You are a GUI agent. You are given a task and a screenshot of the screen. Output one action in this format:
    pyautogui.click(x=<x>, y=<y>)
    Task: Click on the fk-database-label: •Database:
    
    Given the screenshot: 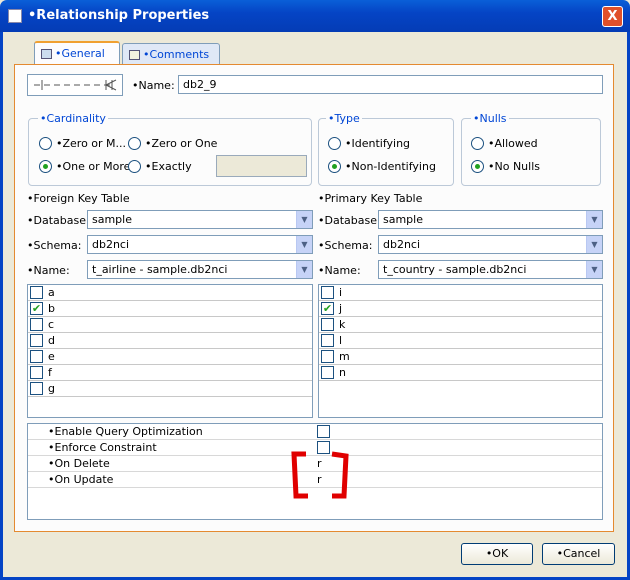 What is the action you would take?
    pyautogui.click(x=58, y=220)
    